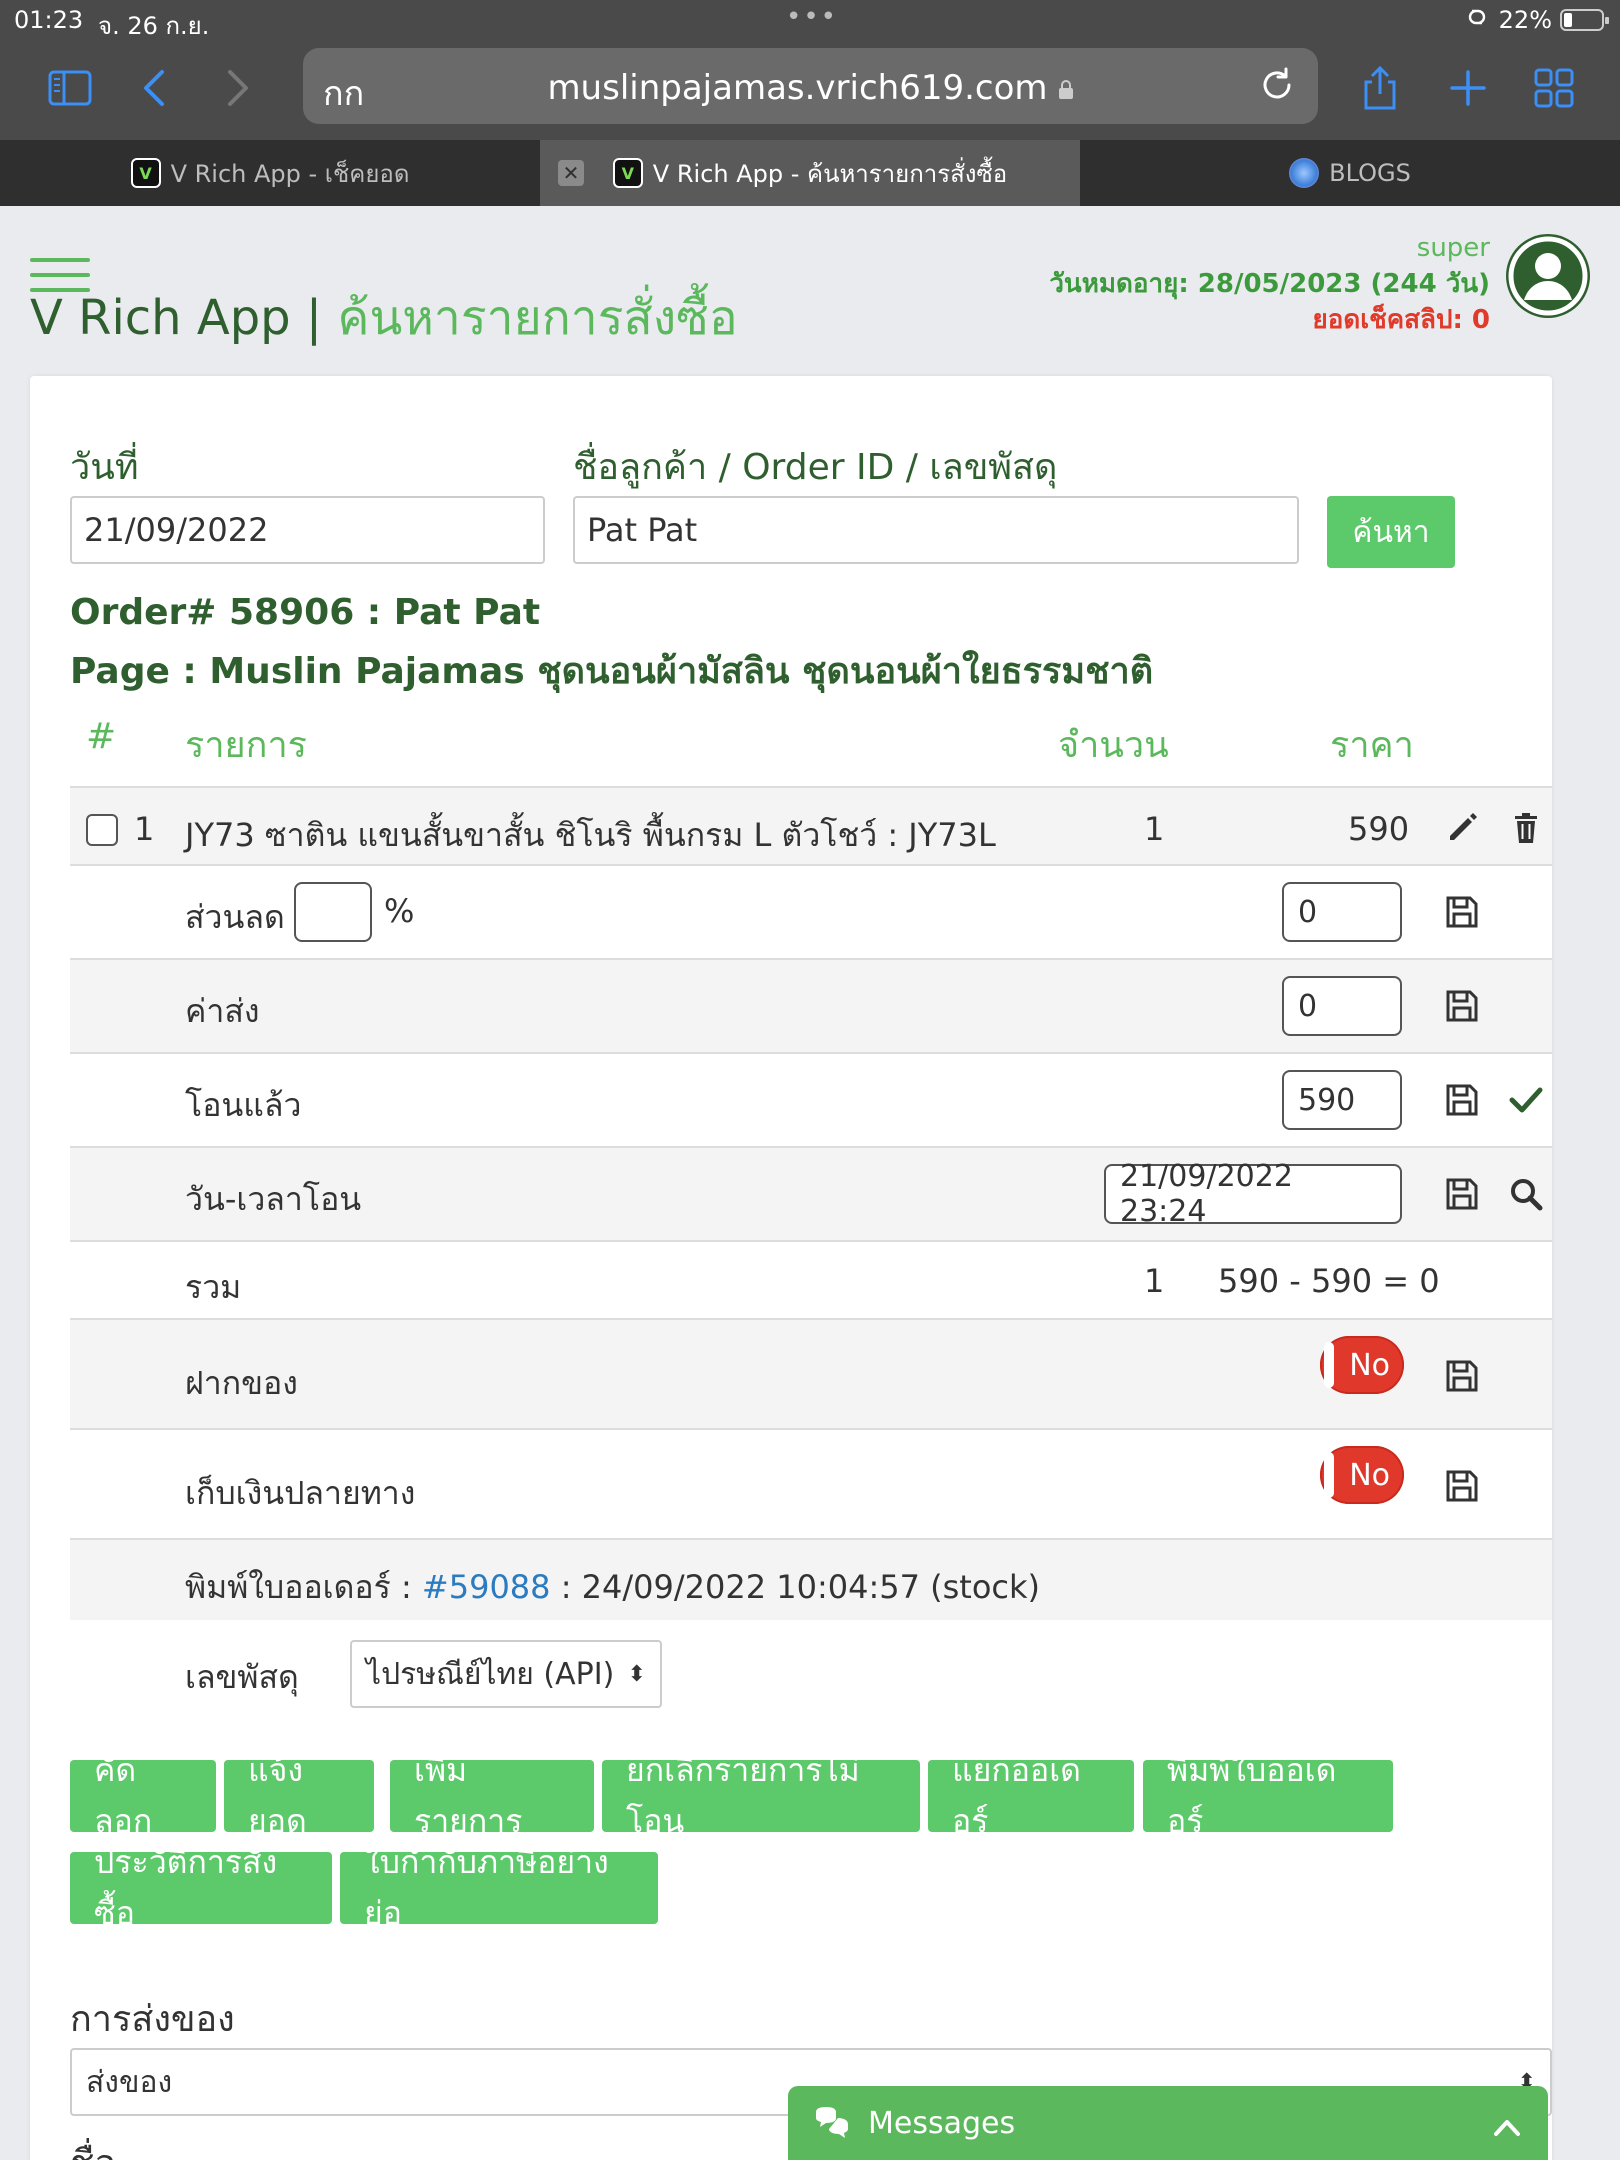 This screenshot has height=2160, width=1620. What do you see at coordinates (761, 1795) in the screenshot?
I see `cancel-unpaid-button: ยกเลิกรายการไม่โอน` at bounding box center [761, 1795].